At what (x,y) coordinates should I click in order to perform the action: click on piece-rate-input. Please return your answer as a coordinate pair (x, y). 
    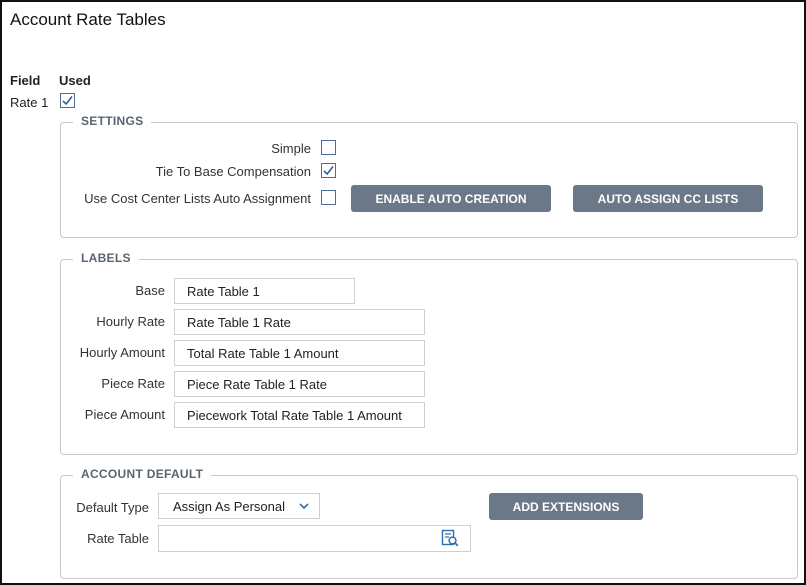
    Looking at the image, I should click on (299, 384).